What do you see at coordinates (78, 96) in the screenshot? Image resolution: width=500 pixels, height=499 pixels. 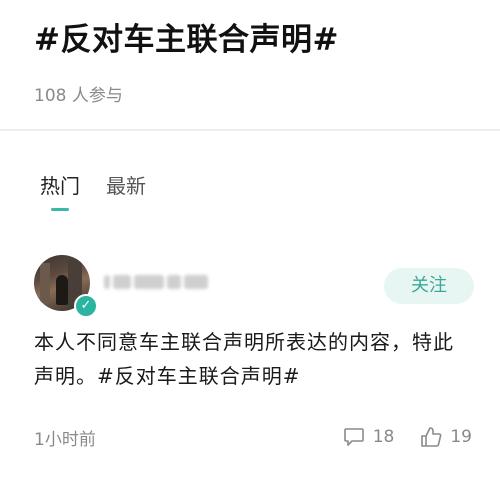 I see `participant-count: 108 人参与` at bounding box center [78, 96].